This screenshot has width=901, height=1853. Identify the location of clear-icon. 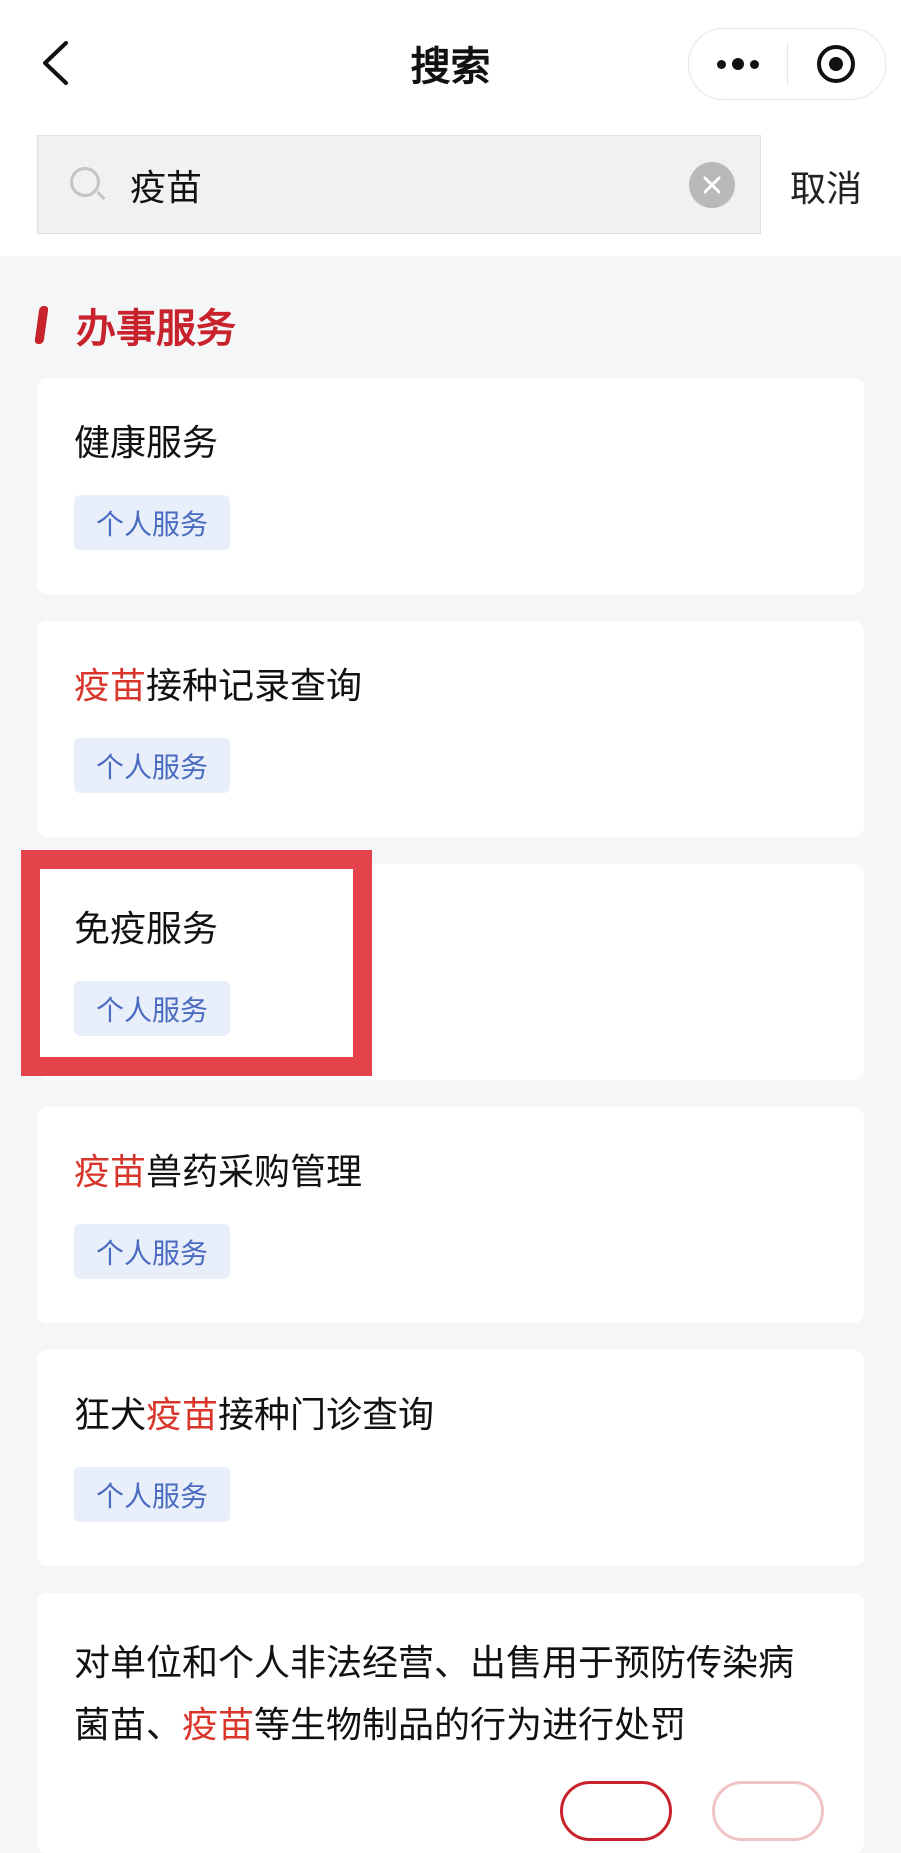
(712, 184).